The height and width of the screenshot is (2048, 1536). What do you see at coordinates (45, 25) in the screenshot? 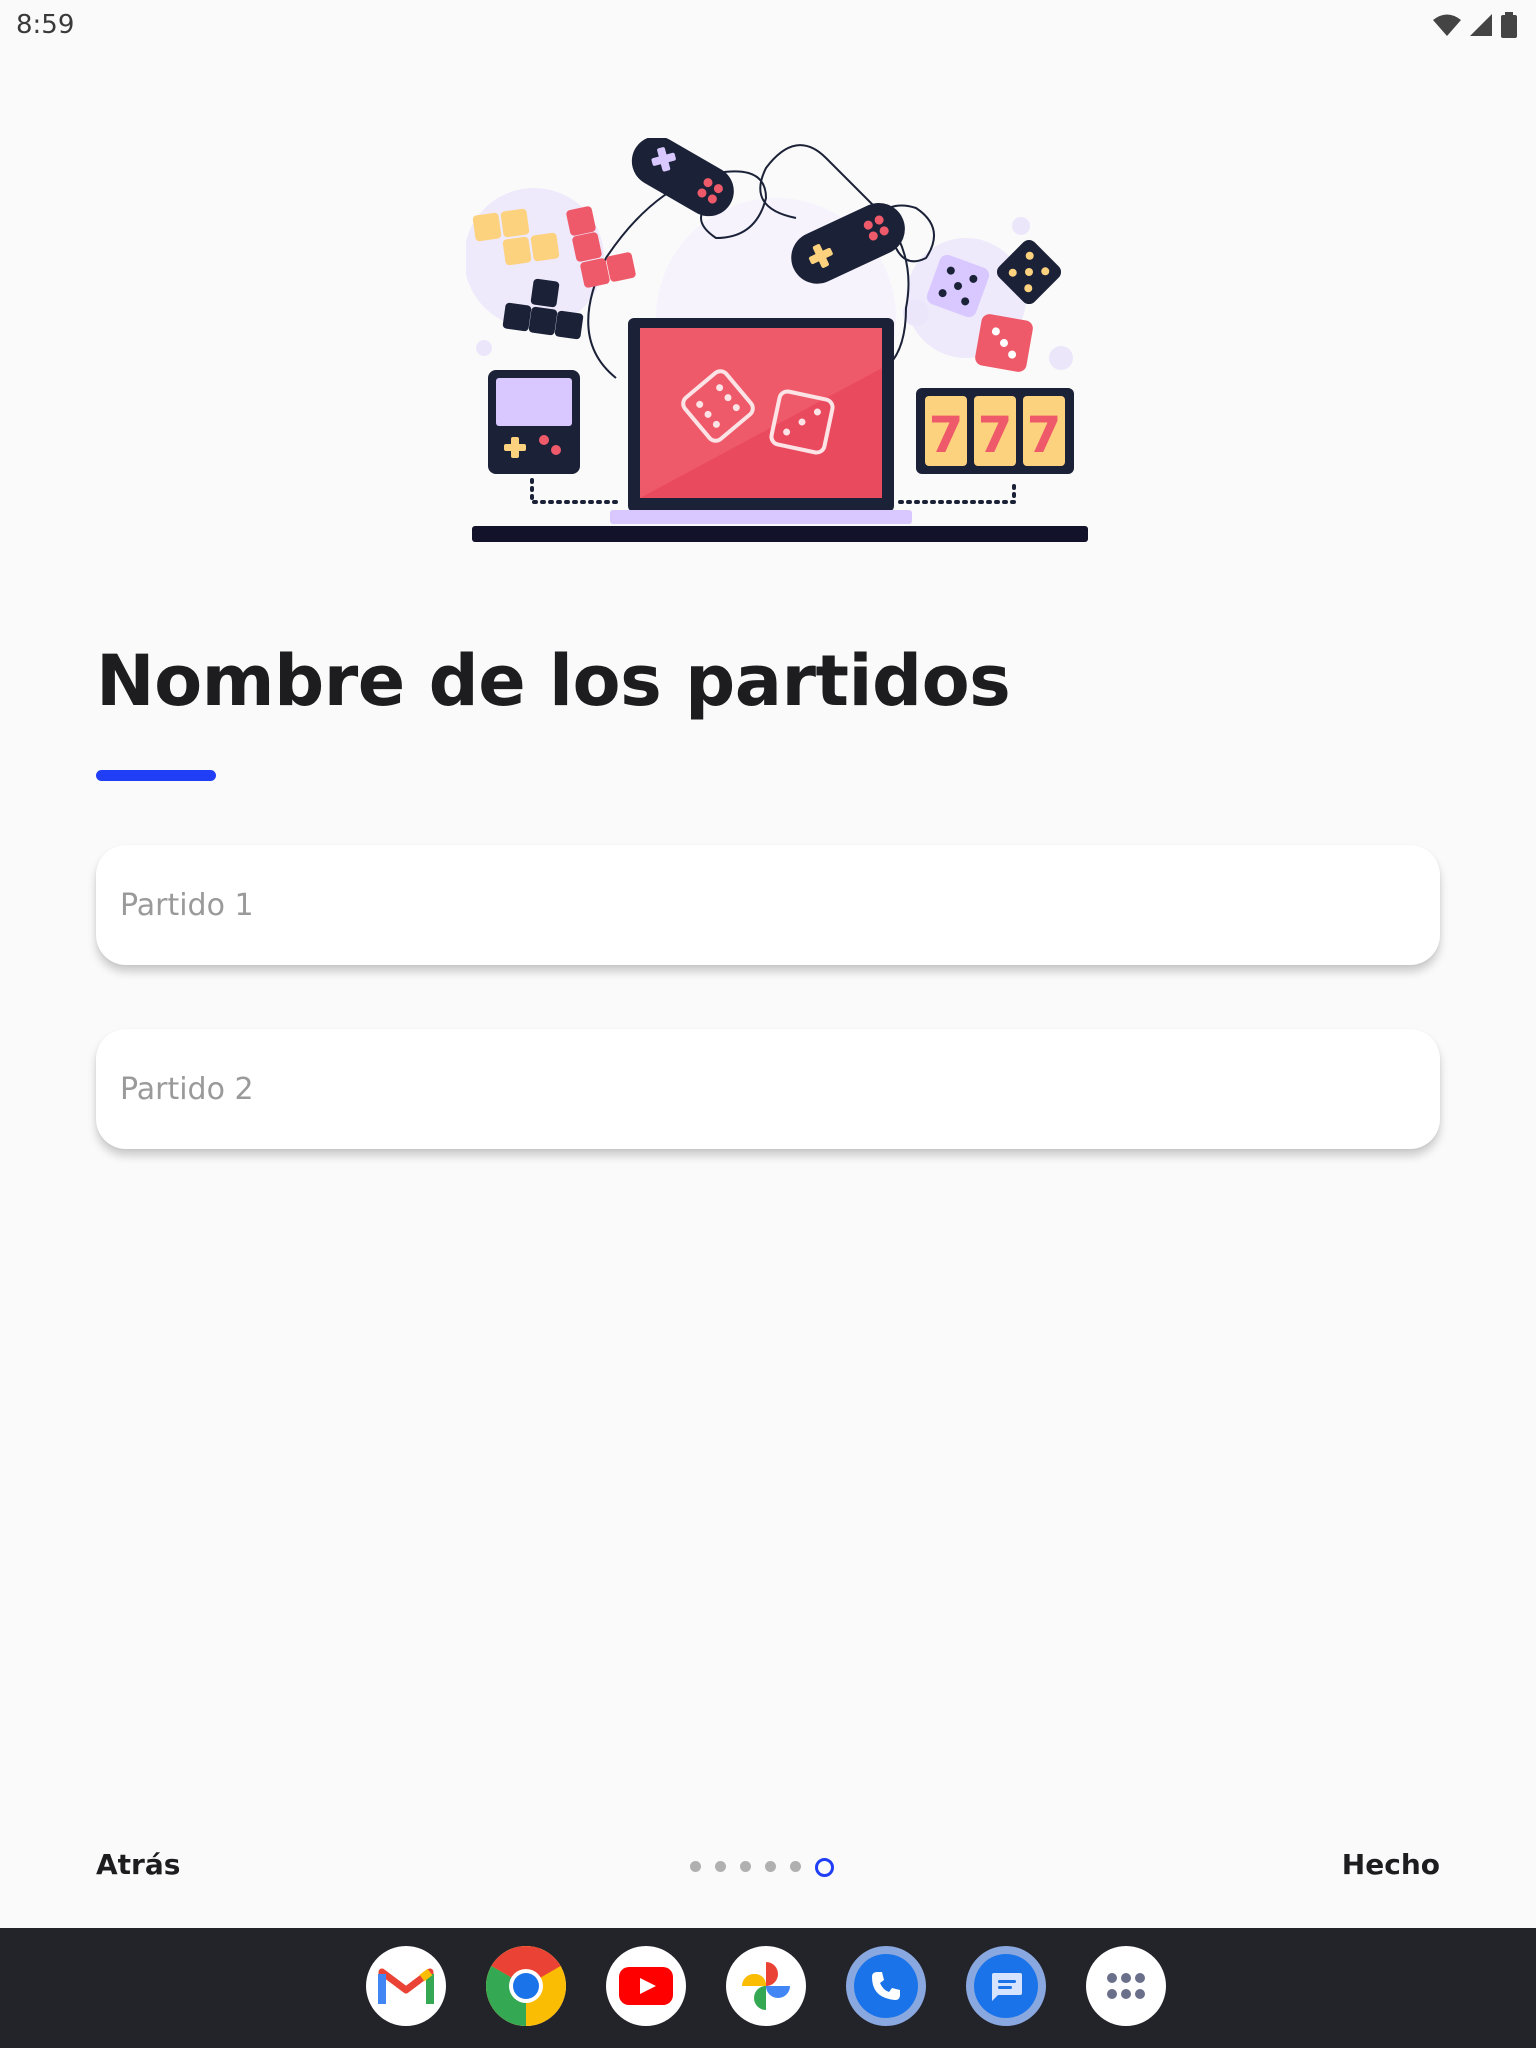
I see `status-time: 8:59` at bounding box center [45, 25].